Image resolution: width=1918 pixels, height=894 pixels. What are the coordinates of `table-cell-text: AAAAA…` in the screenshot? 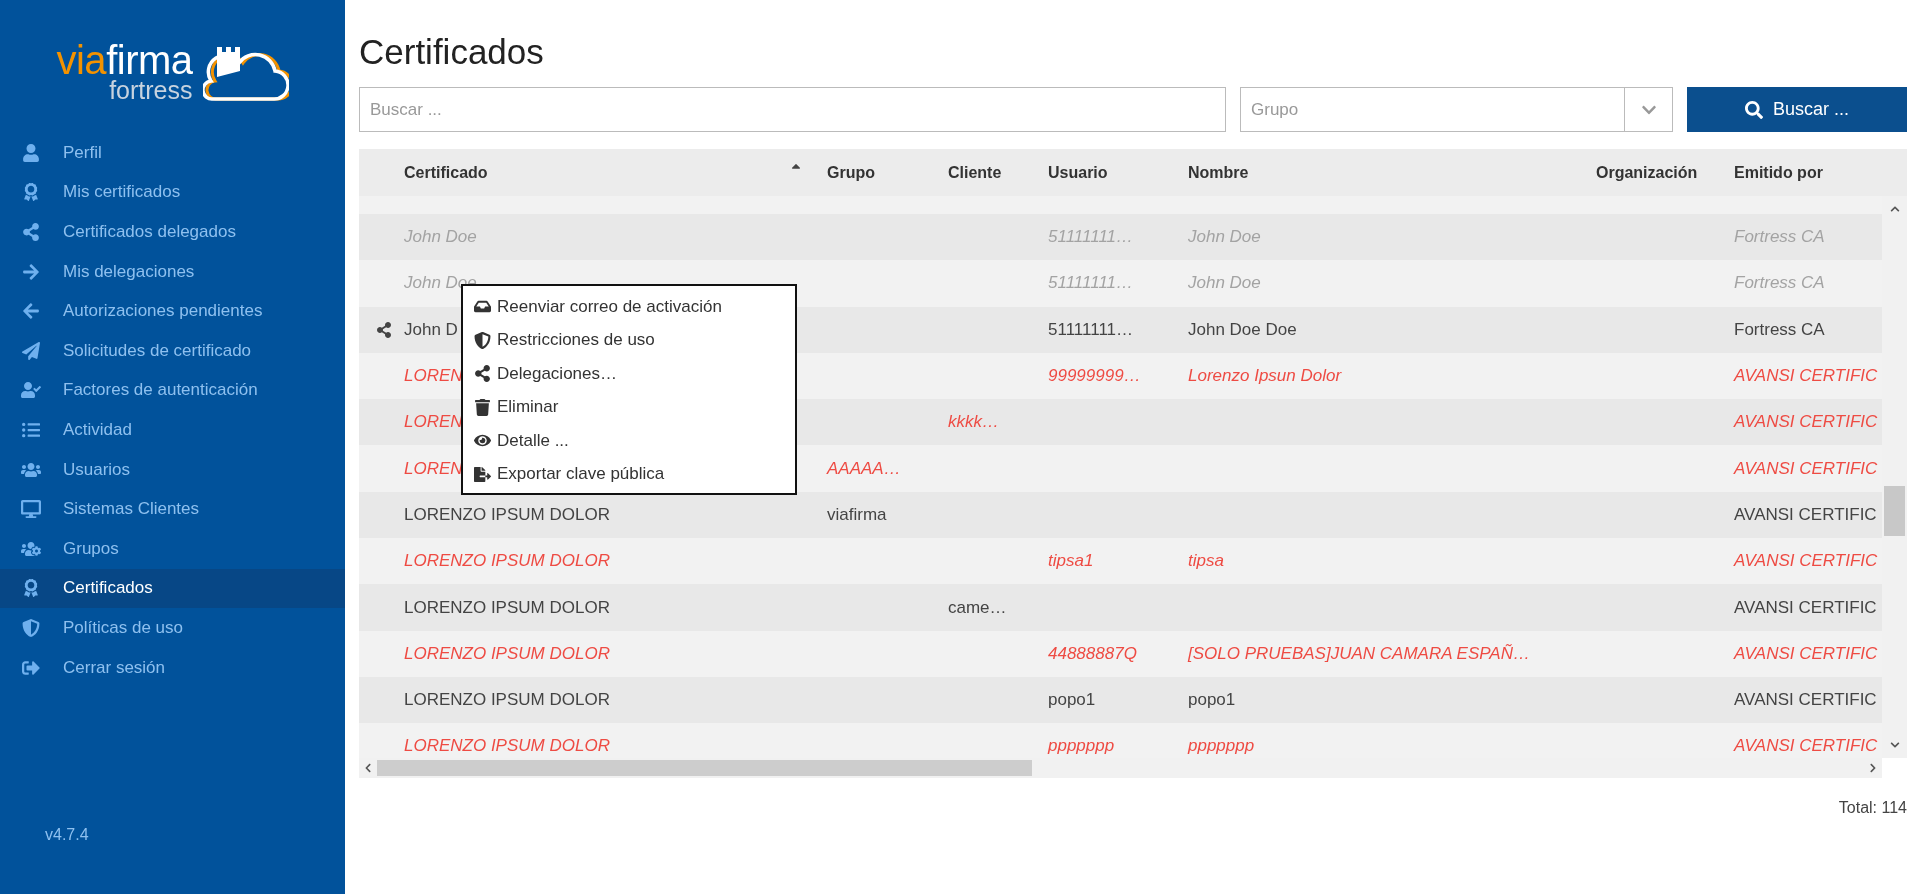 It's located at (863, 468).